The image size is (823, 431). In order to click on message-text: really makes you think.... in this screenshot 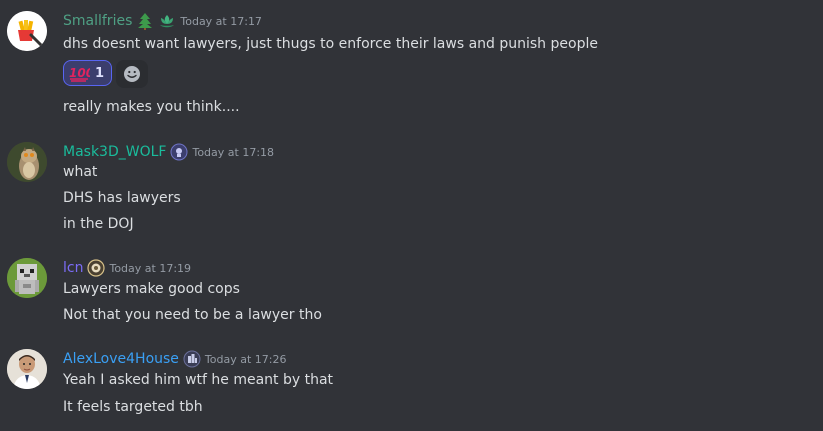, I will do `click(151, 107)`.